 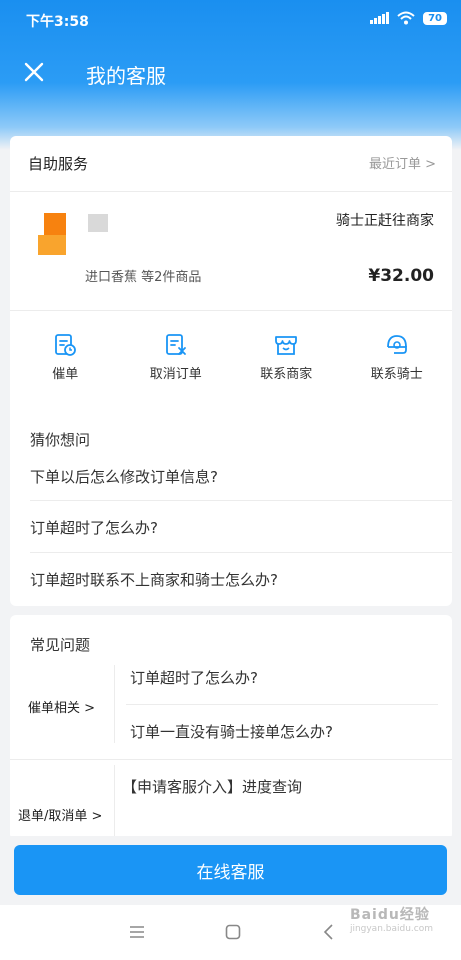 What do you see at coordinates (230, 20) in the screenshot?
I see `status-bar: 下午3:58 70` at bounding box center [230, 20].